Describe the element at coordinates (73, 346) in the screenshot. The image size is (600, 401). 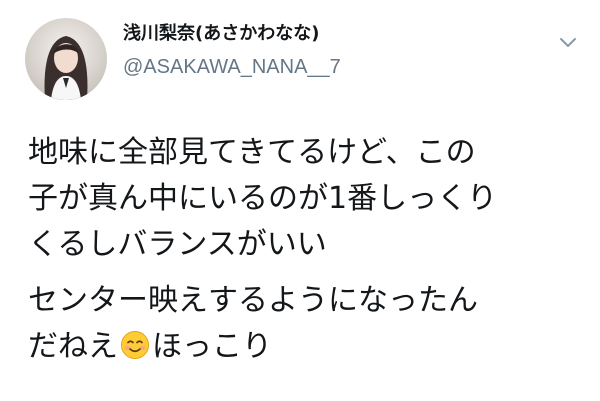
I see `tweet-text-segment: だねえ` at that location.